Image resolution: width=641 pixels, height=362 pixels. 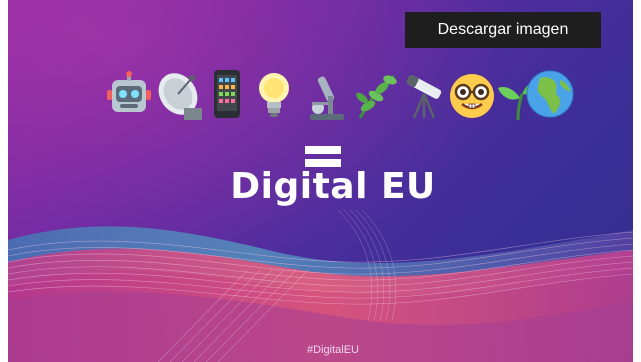 I want to click on banner-title: Digital EU, so click(x=333, y=186).